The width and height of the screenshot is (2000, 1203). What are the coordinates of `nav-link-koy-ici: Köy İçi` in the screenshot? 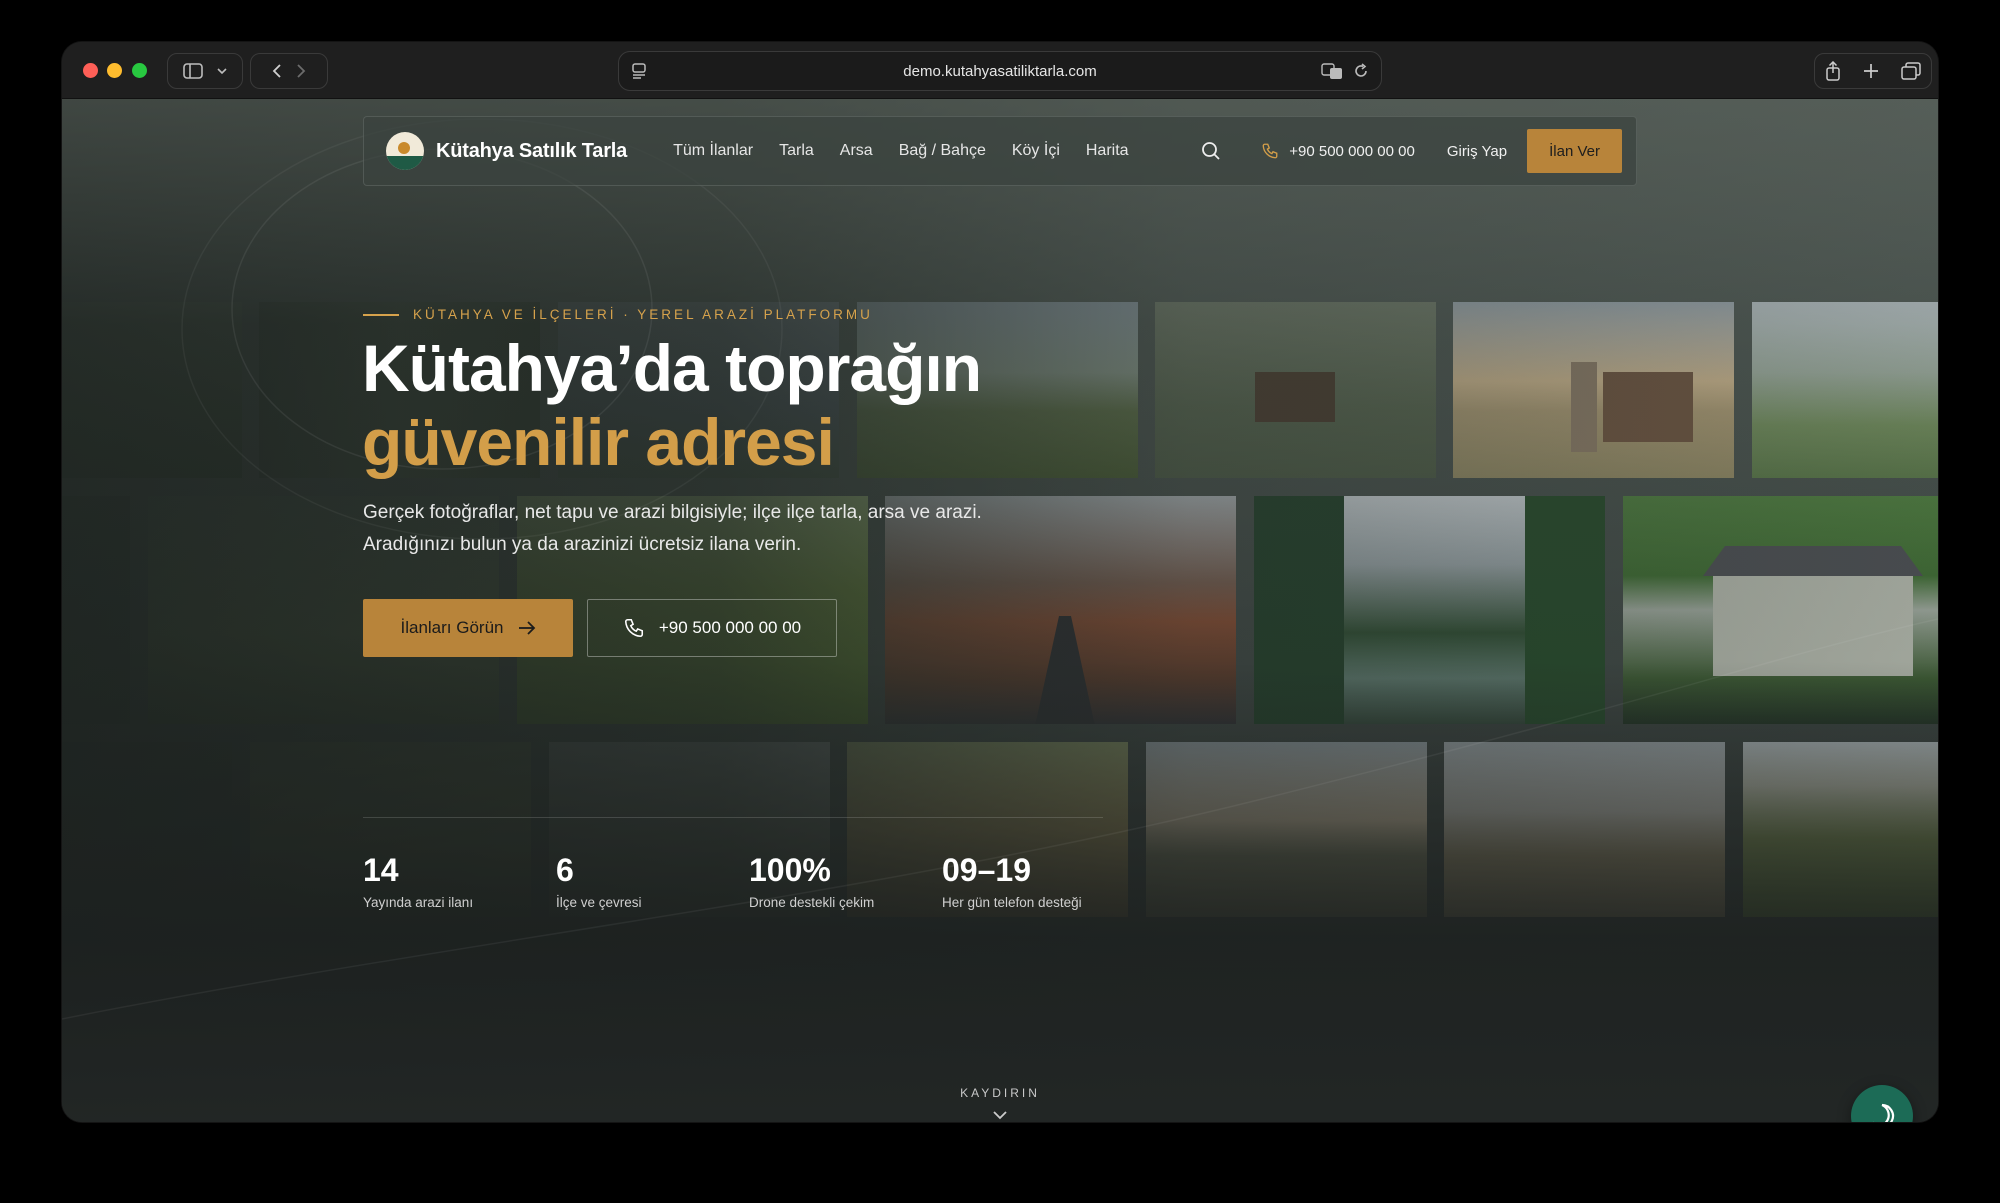 It's located at (1036, 151).